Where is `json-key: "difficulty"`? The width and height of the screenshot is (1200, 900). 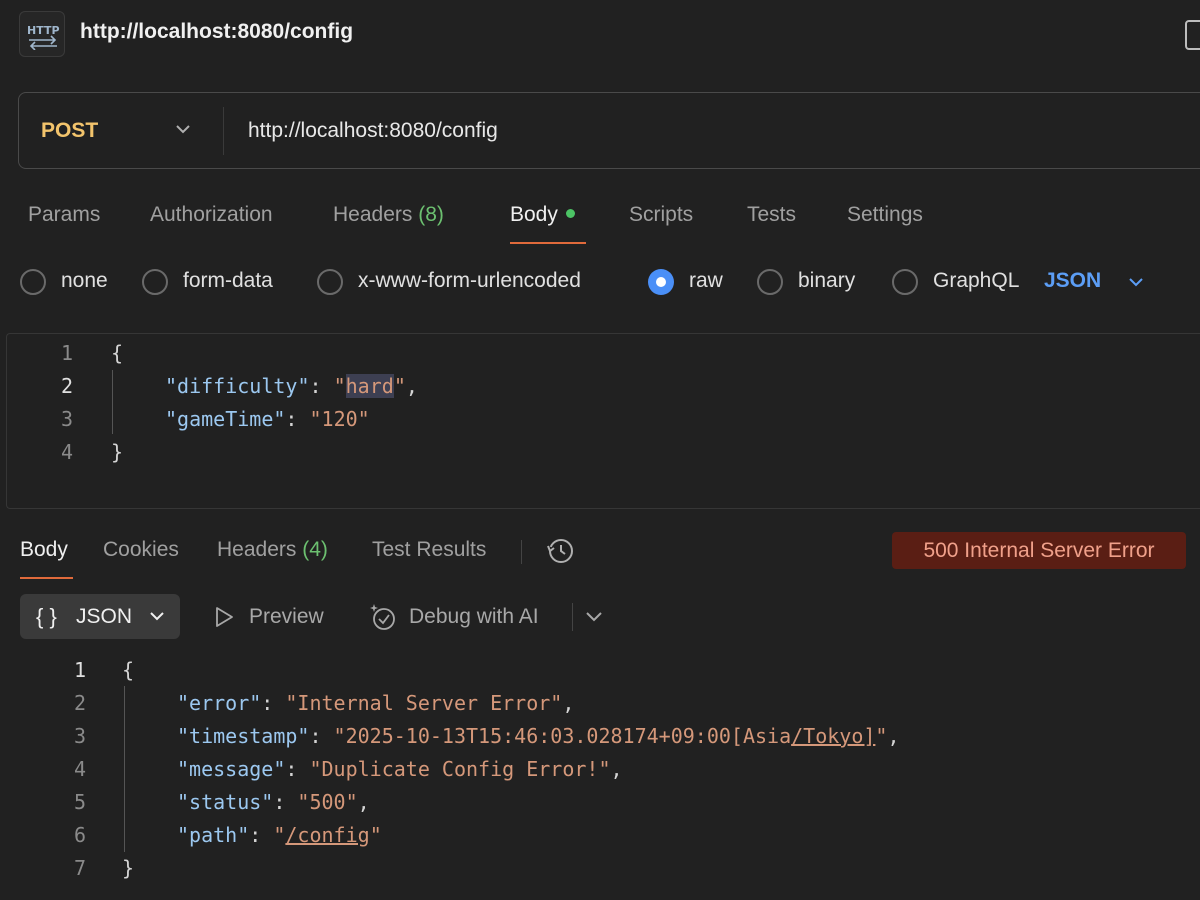 json-key: "difficulty" is located at coordinates (237, 386).